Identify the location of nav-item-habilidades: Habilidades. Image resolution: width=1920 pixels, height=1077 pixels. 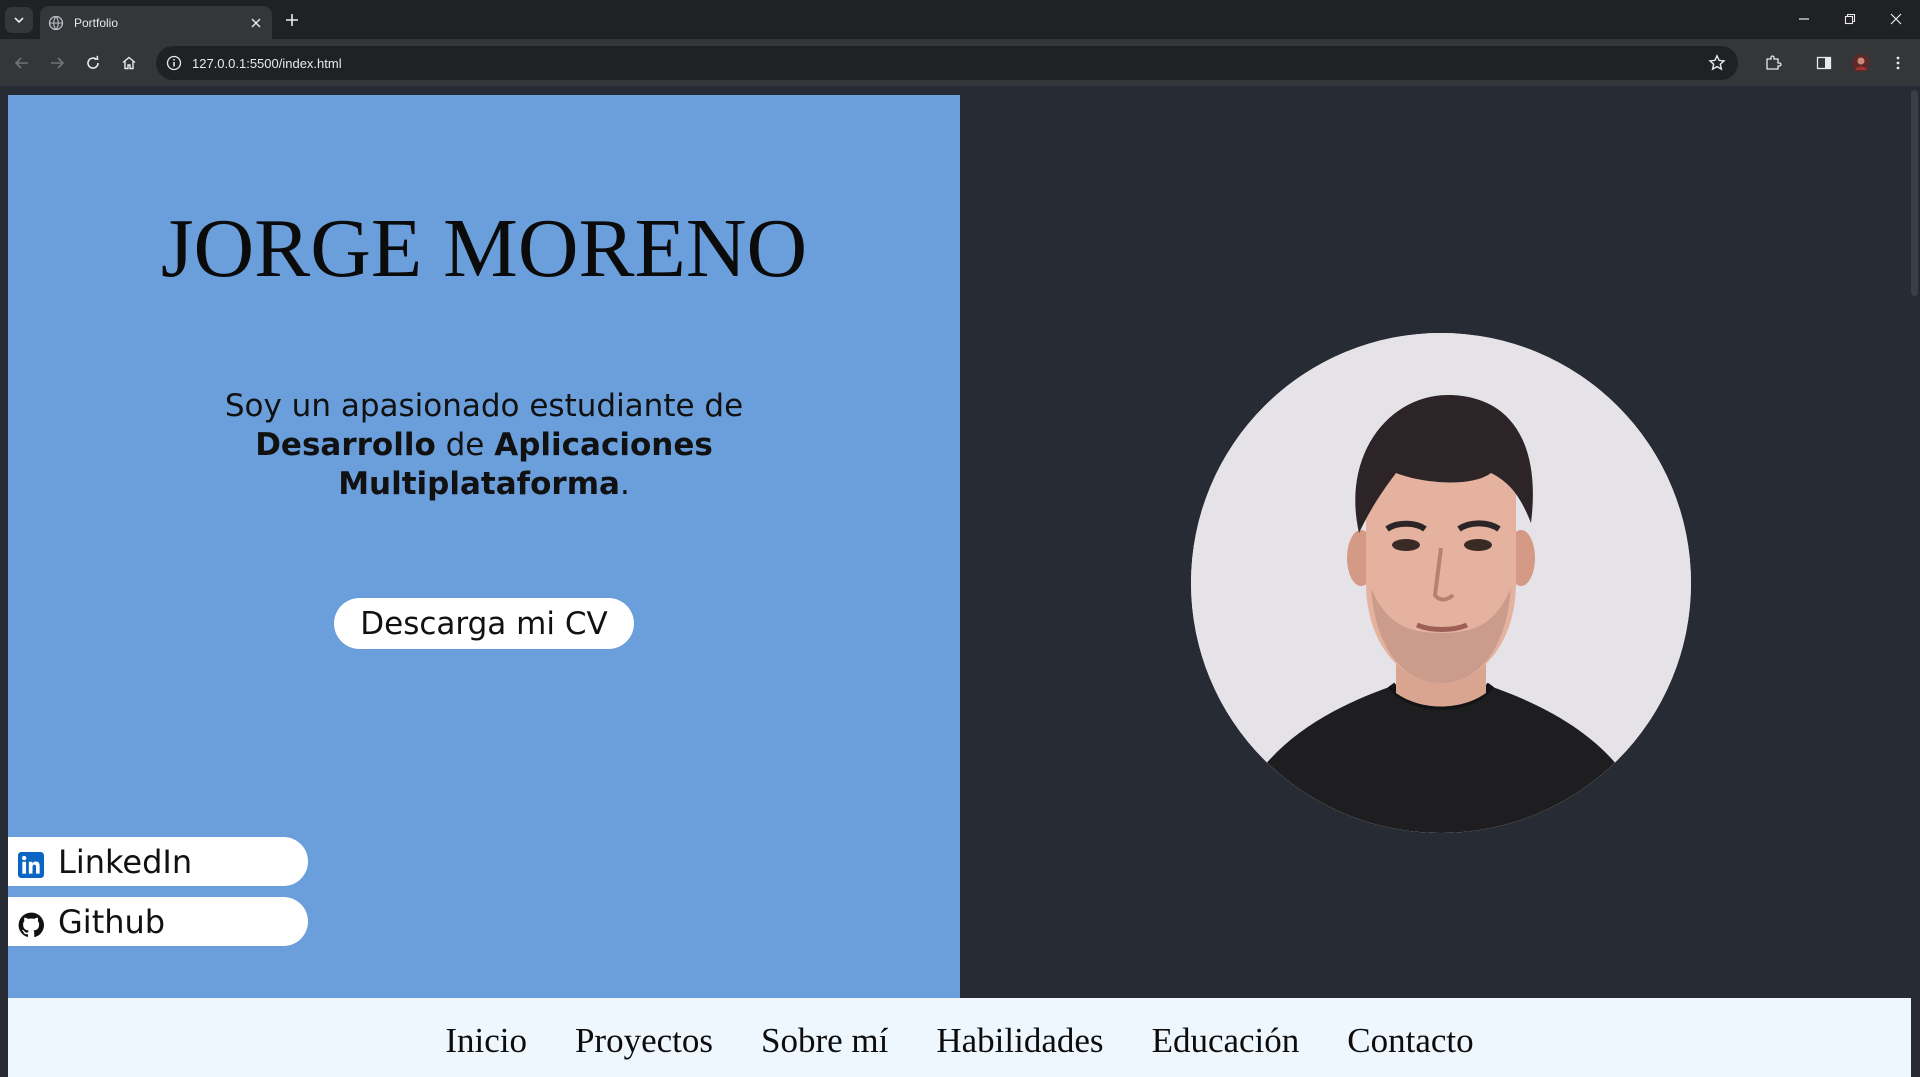
(1019, 1029).